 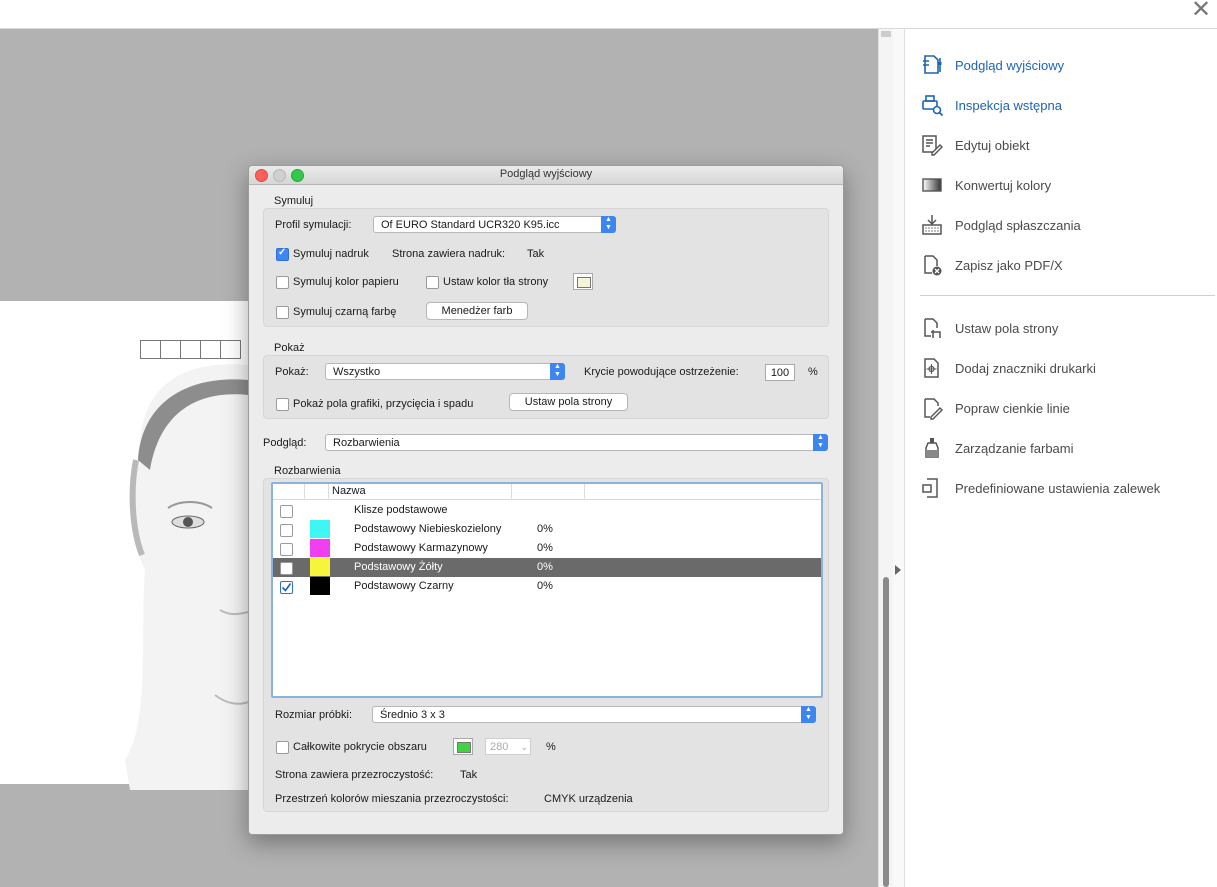 What do you see at coordinates (594, 714) in the screenshot?
I see `sample-size-select: Średnio 3 x 3 ▲ ▼` at bounding box center [594, 714].